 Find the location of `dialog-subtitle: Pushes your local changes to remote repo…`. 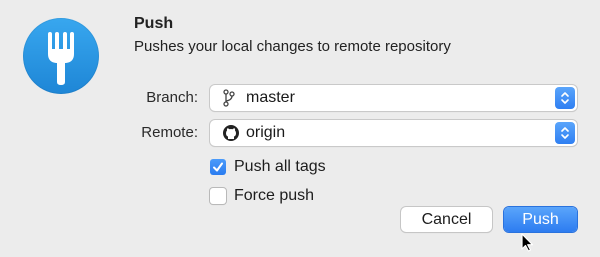

dialog-subtitle: Pushes your local changes to remote repo… is located at coordinates (292, 46).